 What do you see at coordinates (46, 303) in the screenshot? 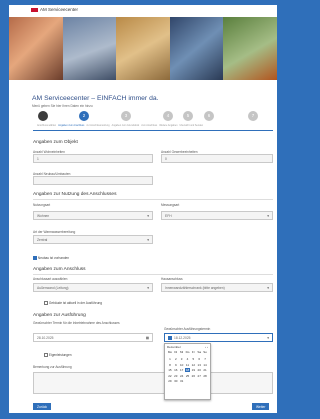
I see `checkbox-in-progress` at bounding box center [46, 303].